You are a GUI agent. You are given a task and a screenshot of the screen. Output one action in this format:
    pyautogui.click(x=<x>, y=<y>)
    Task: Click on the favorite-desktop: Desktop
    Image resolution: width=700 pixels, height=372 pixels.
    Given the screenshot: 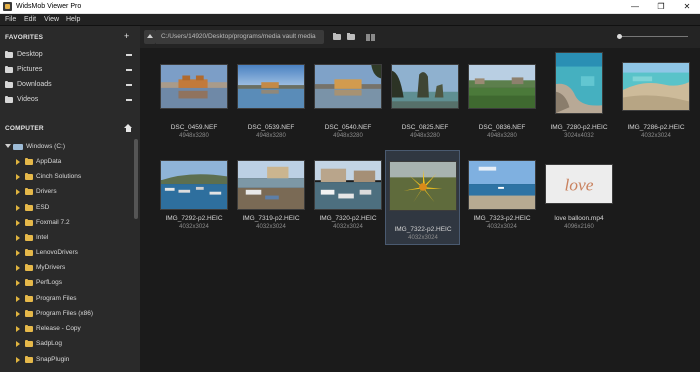 What is the action you would take?
    pyautogui.click(x=70, y=55)
    